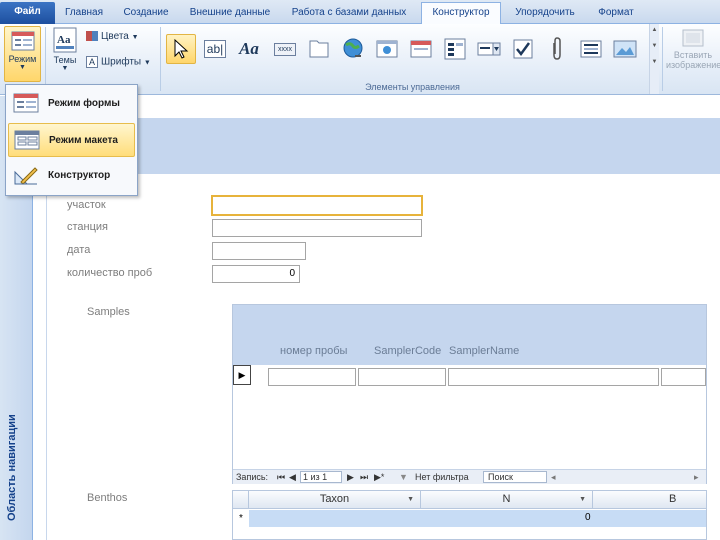 This screenshot has height=540, width=720. I want to click on combo-box-control-button, so click(489, 49).